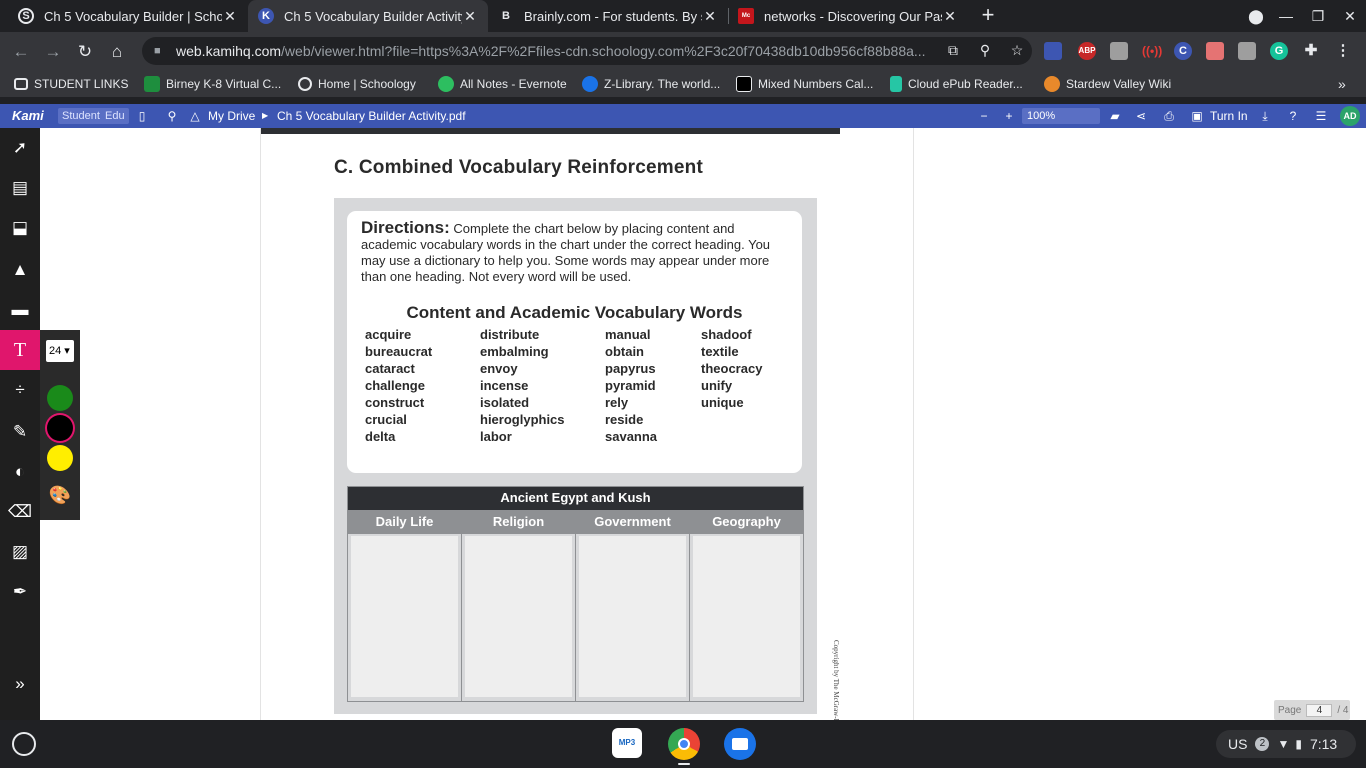 The height and width of the screenshot is (768, 1366). Describe the element at coordinates (20, 432) in the screenshot. I see `drawing-tool-icon: ✎` at that location.